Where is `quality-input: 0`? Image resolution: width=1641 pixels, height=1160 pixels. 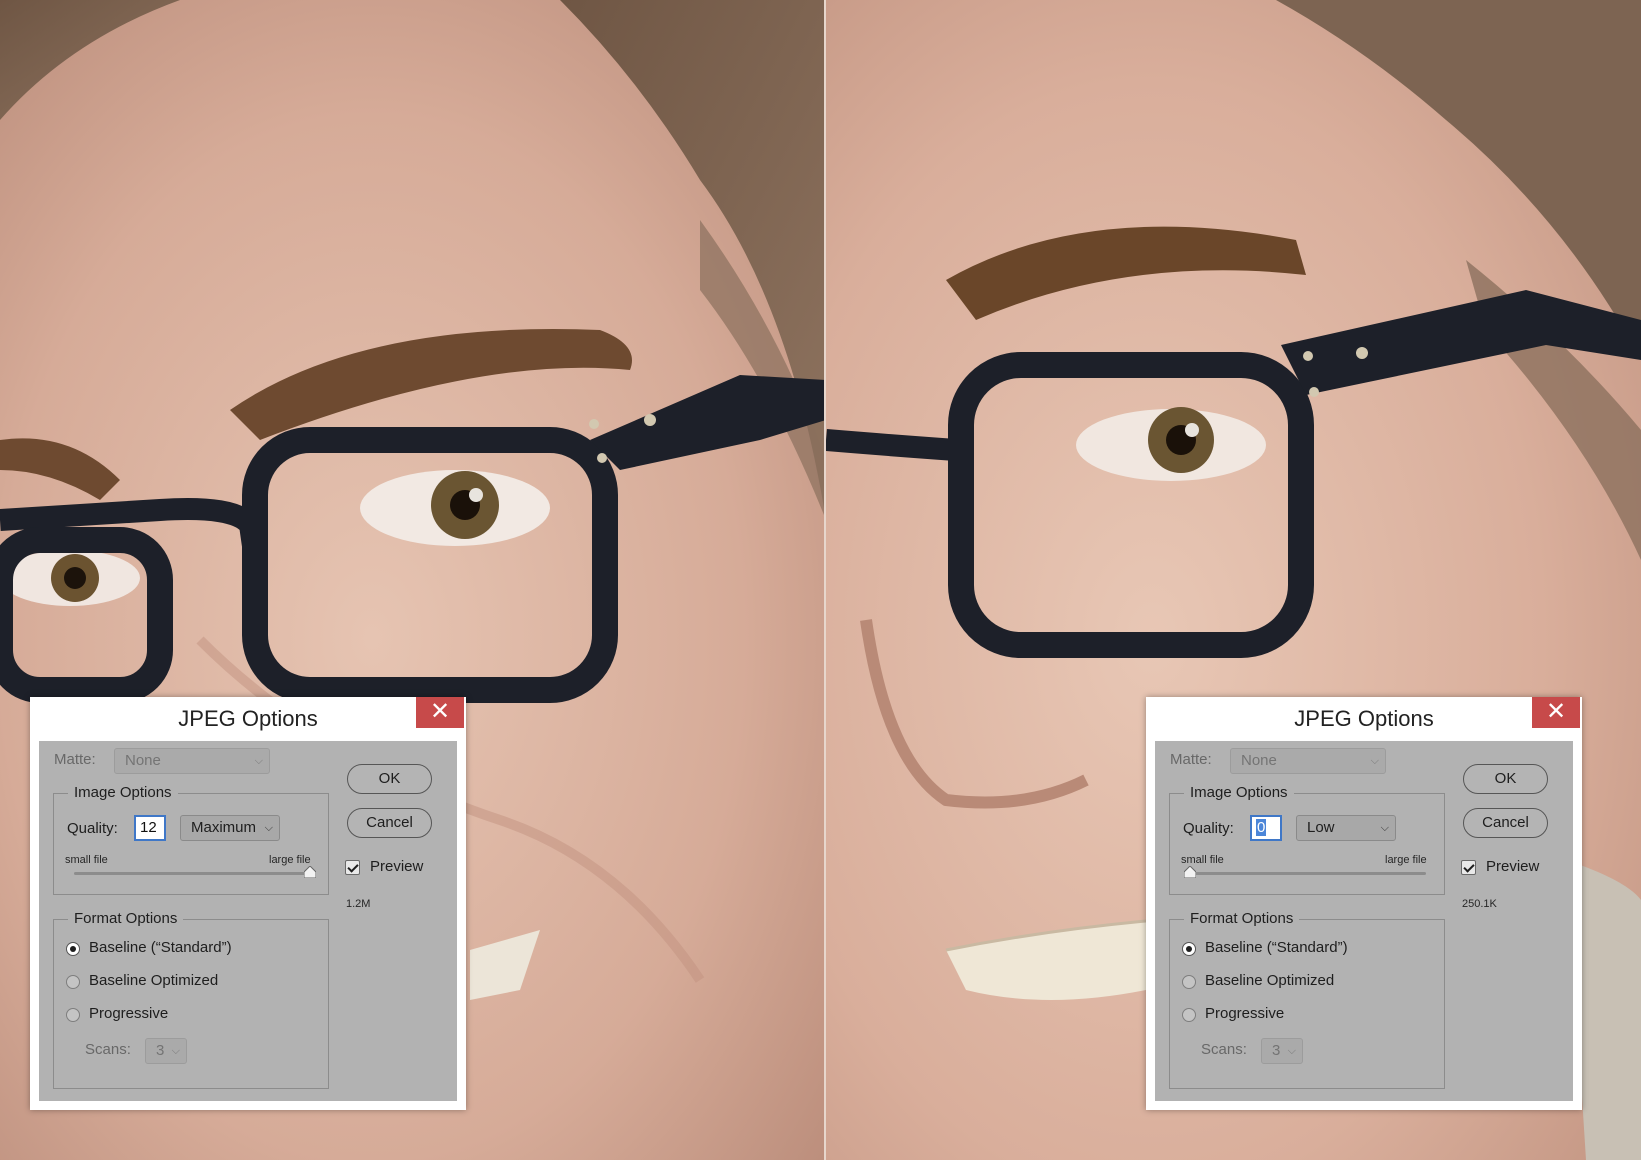
quality-input: 0 is located at coordinates (1266, 828).